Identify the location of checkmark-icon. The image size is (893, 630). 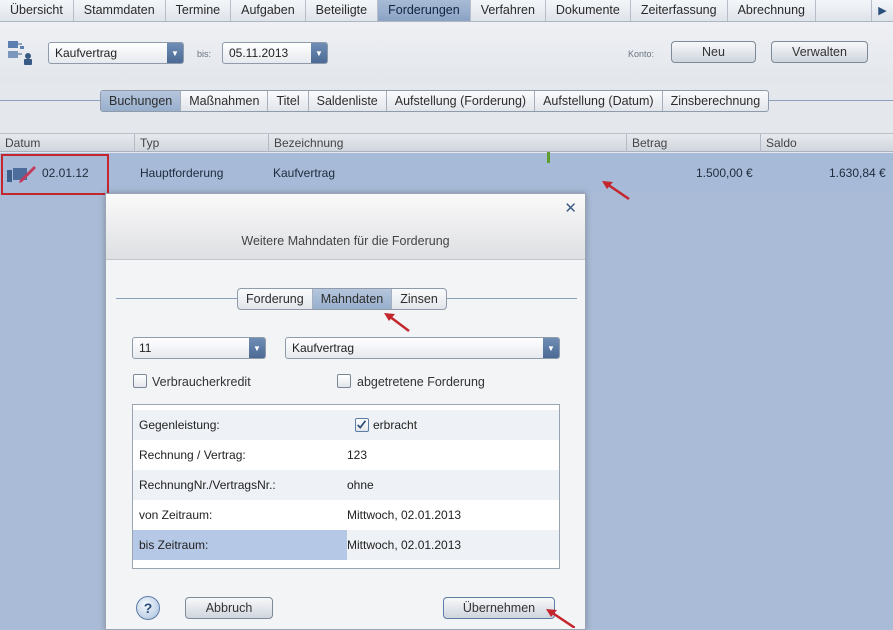
(362, 424).